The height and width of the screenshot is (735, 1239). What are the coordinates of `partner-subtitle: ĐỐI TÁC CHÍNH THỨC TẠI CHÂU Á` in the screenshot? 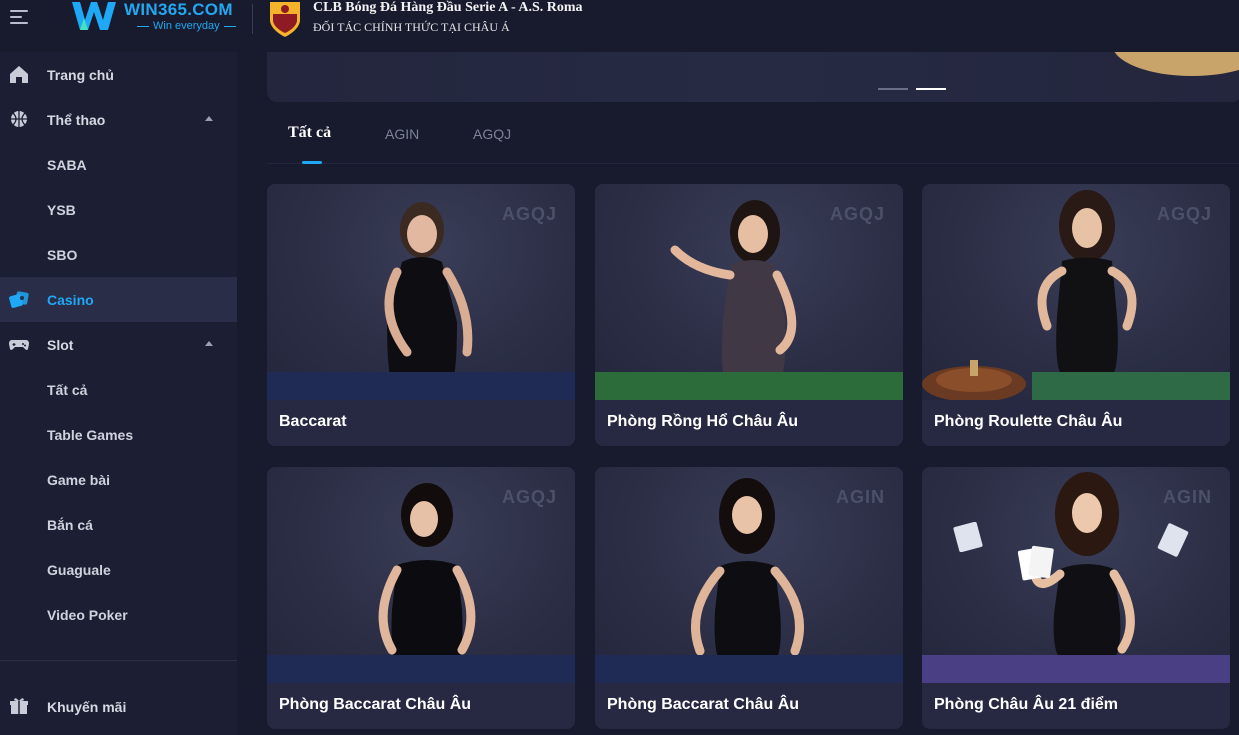 It's located at (411, 27).